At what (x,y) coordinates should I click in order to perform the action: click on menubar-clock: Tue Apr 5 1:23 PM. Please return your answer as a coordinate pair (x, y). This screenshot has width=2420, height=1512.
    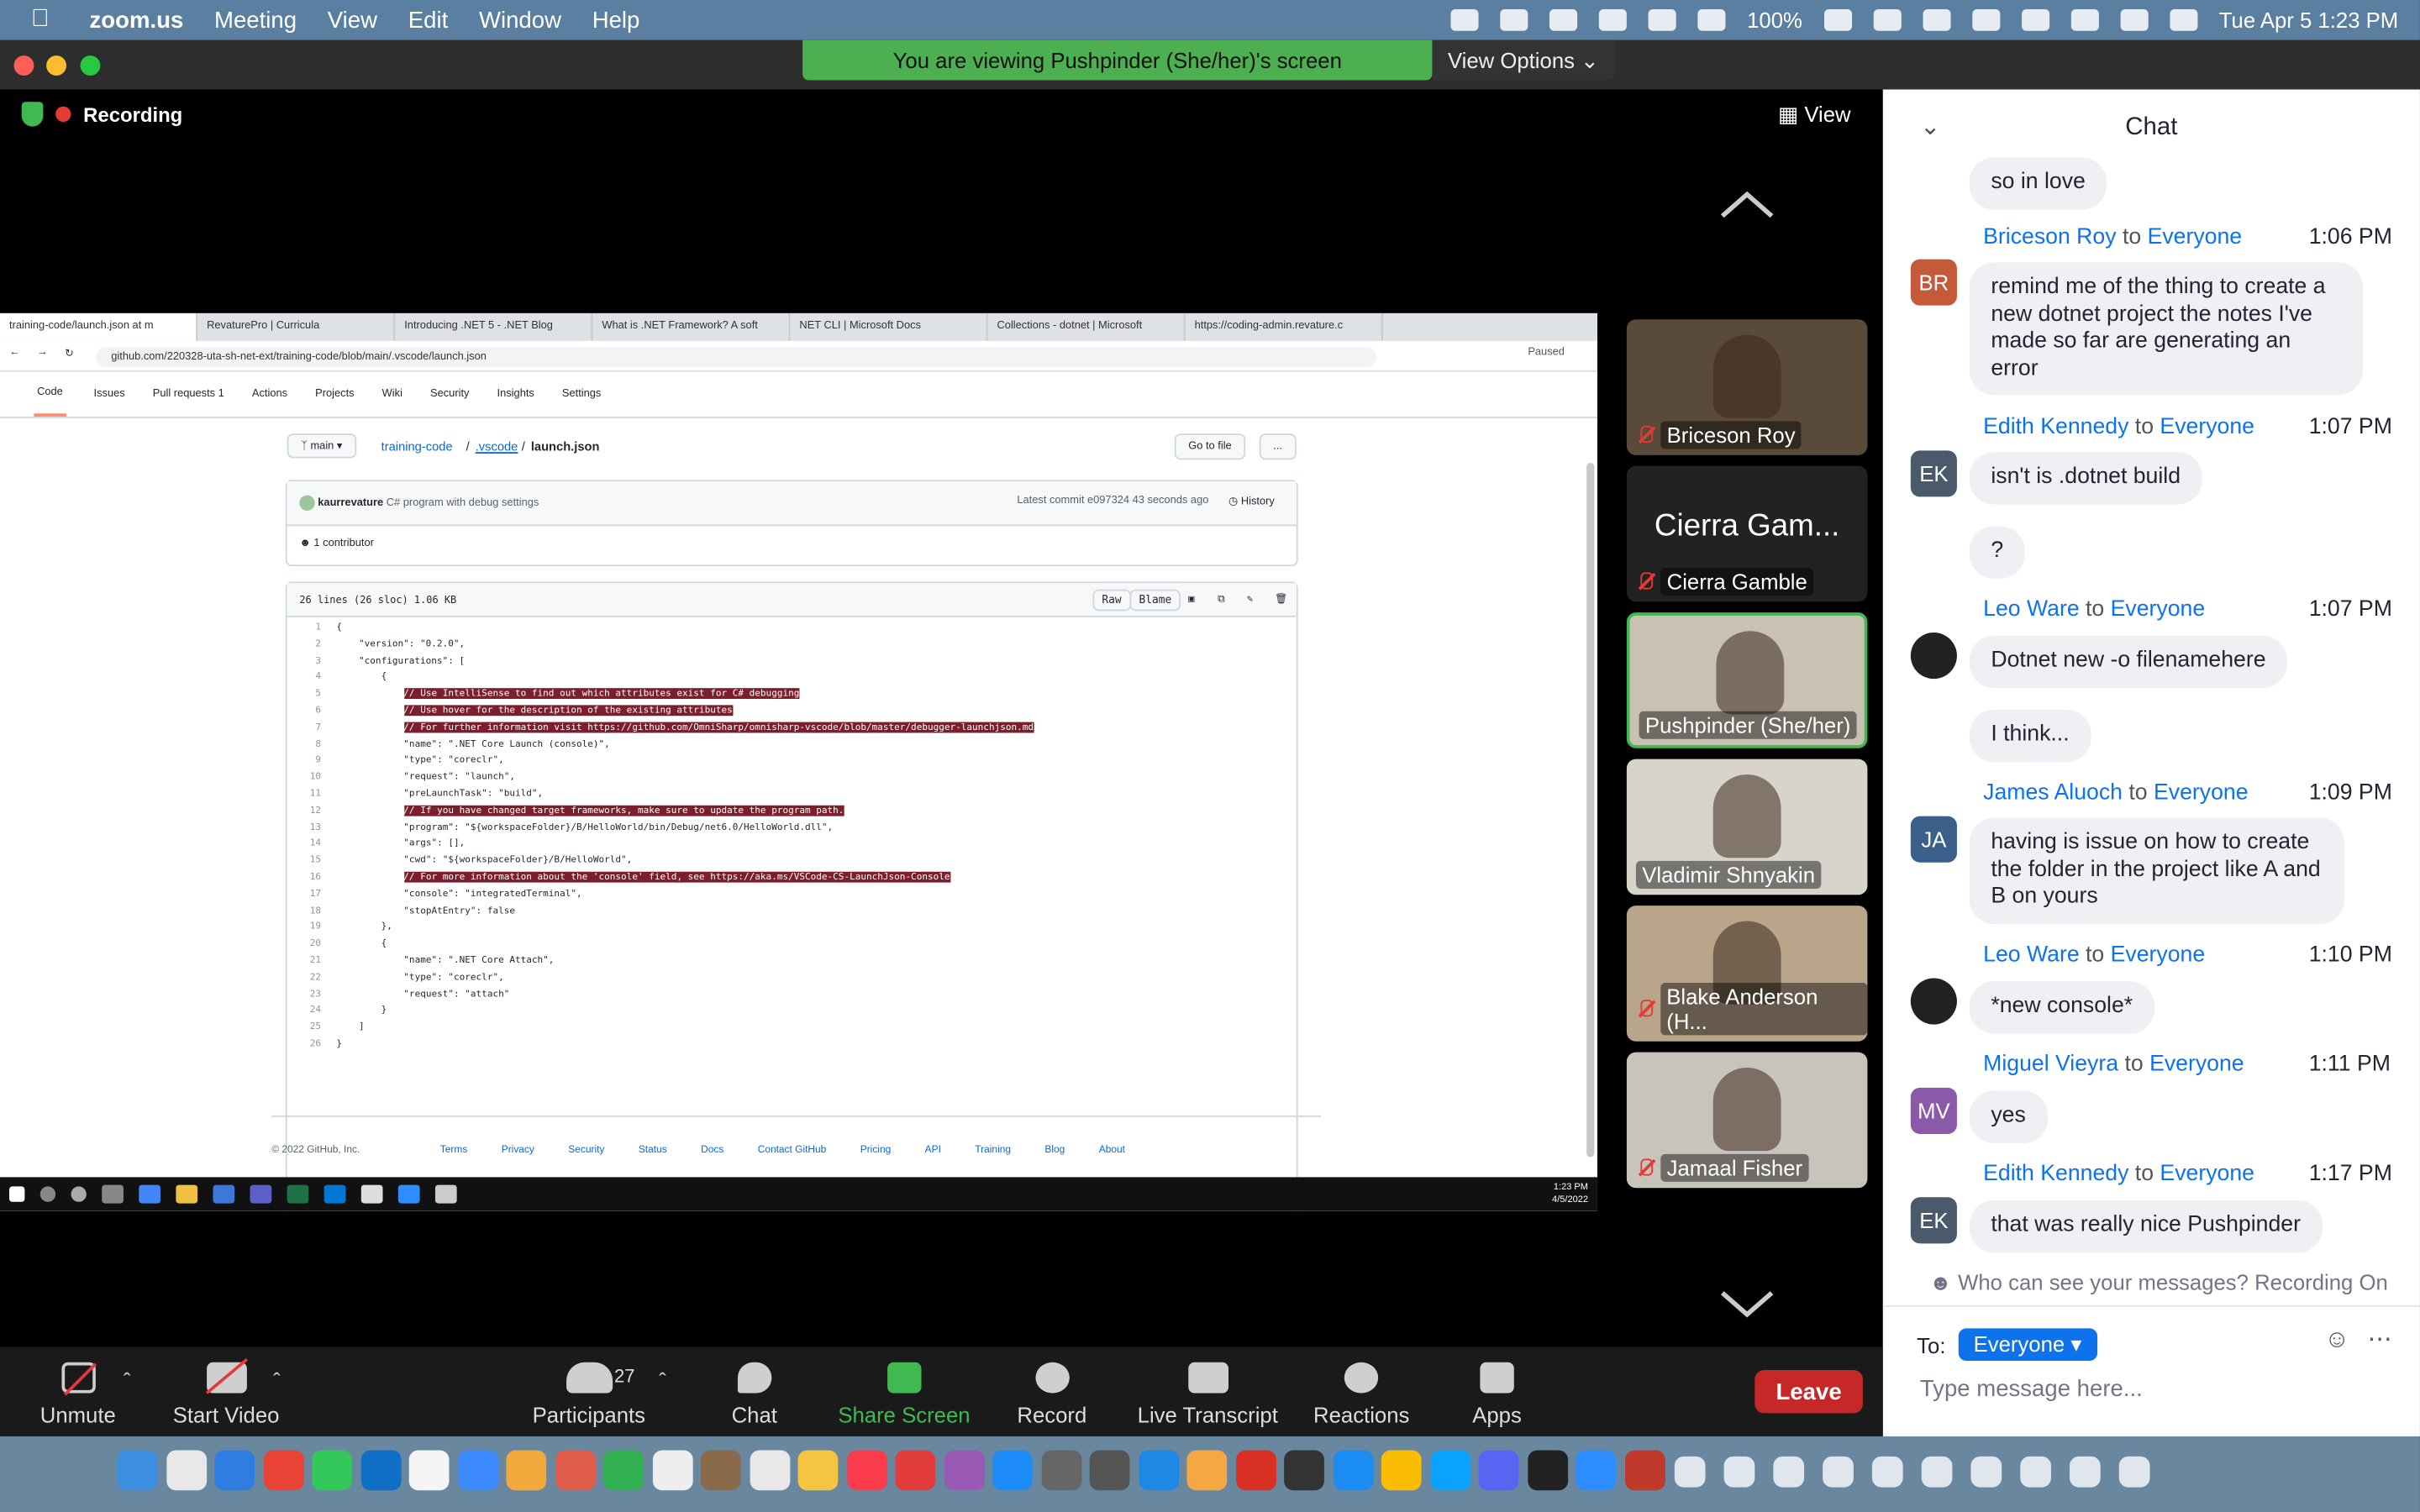
    Looking at the image, I should click on (2308, 20).